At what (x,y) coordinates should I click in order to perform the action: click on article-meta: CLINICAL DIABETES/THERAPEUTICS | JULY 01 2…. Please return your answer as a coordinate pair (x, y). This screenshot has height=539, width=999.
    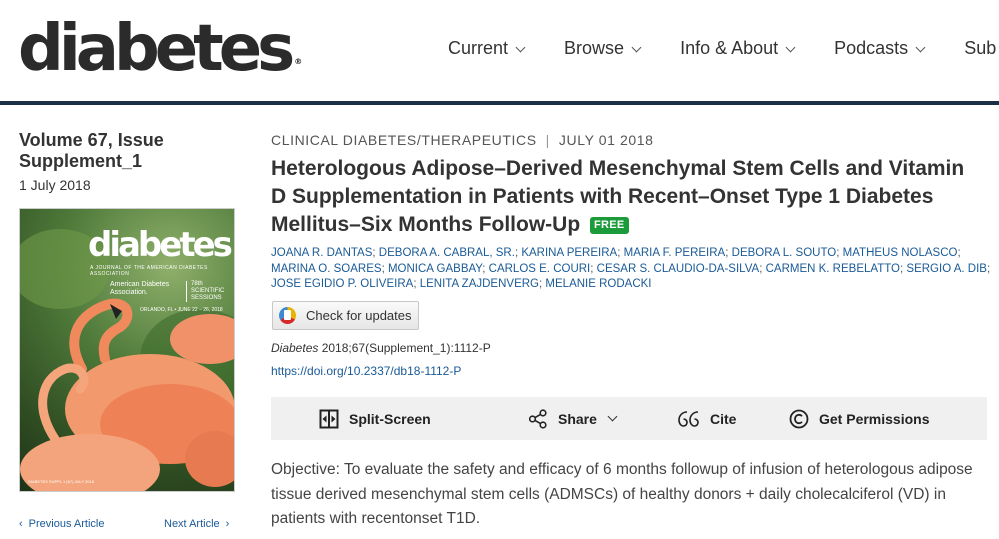
    Looking at the image, I should click on (462, 140).